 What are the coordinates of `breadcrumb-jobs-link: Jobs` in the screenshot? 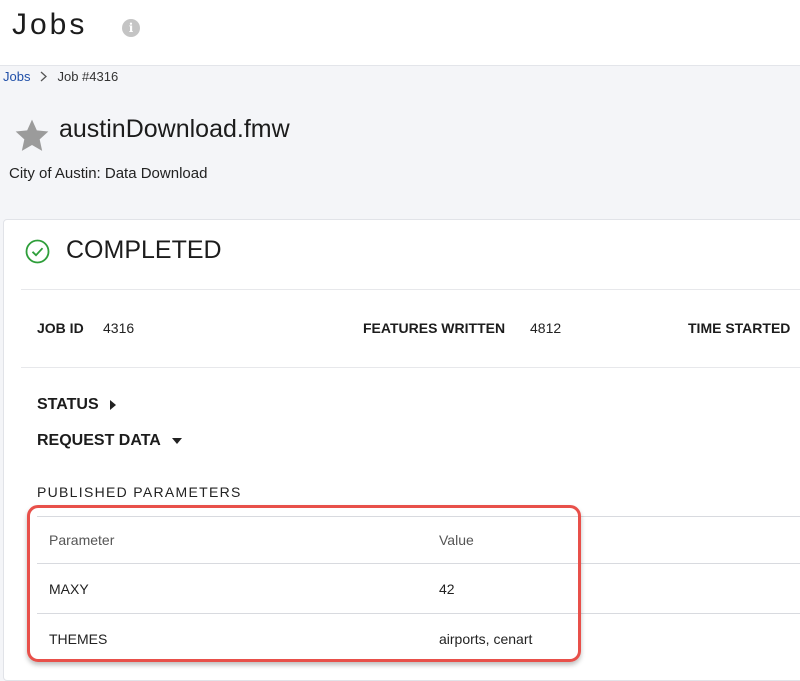 It's located at (16, 76).